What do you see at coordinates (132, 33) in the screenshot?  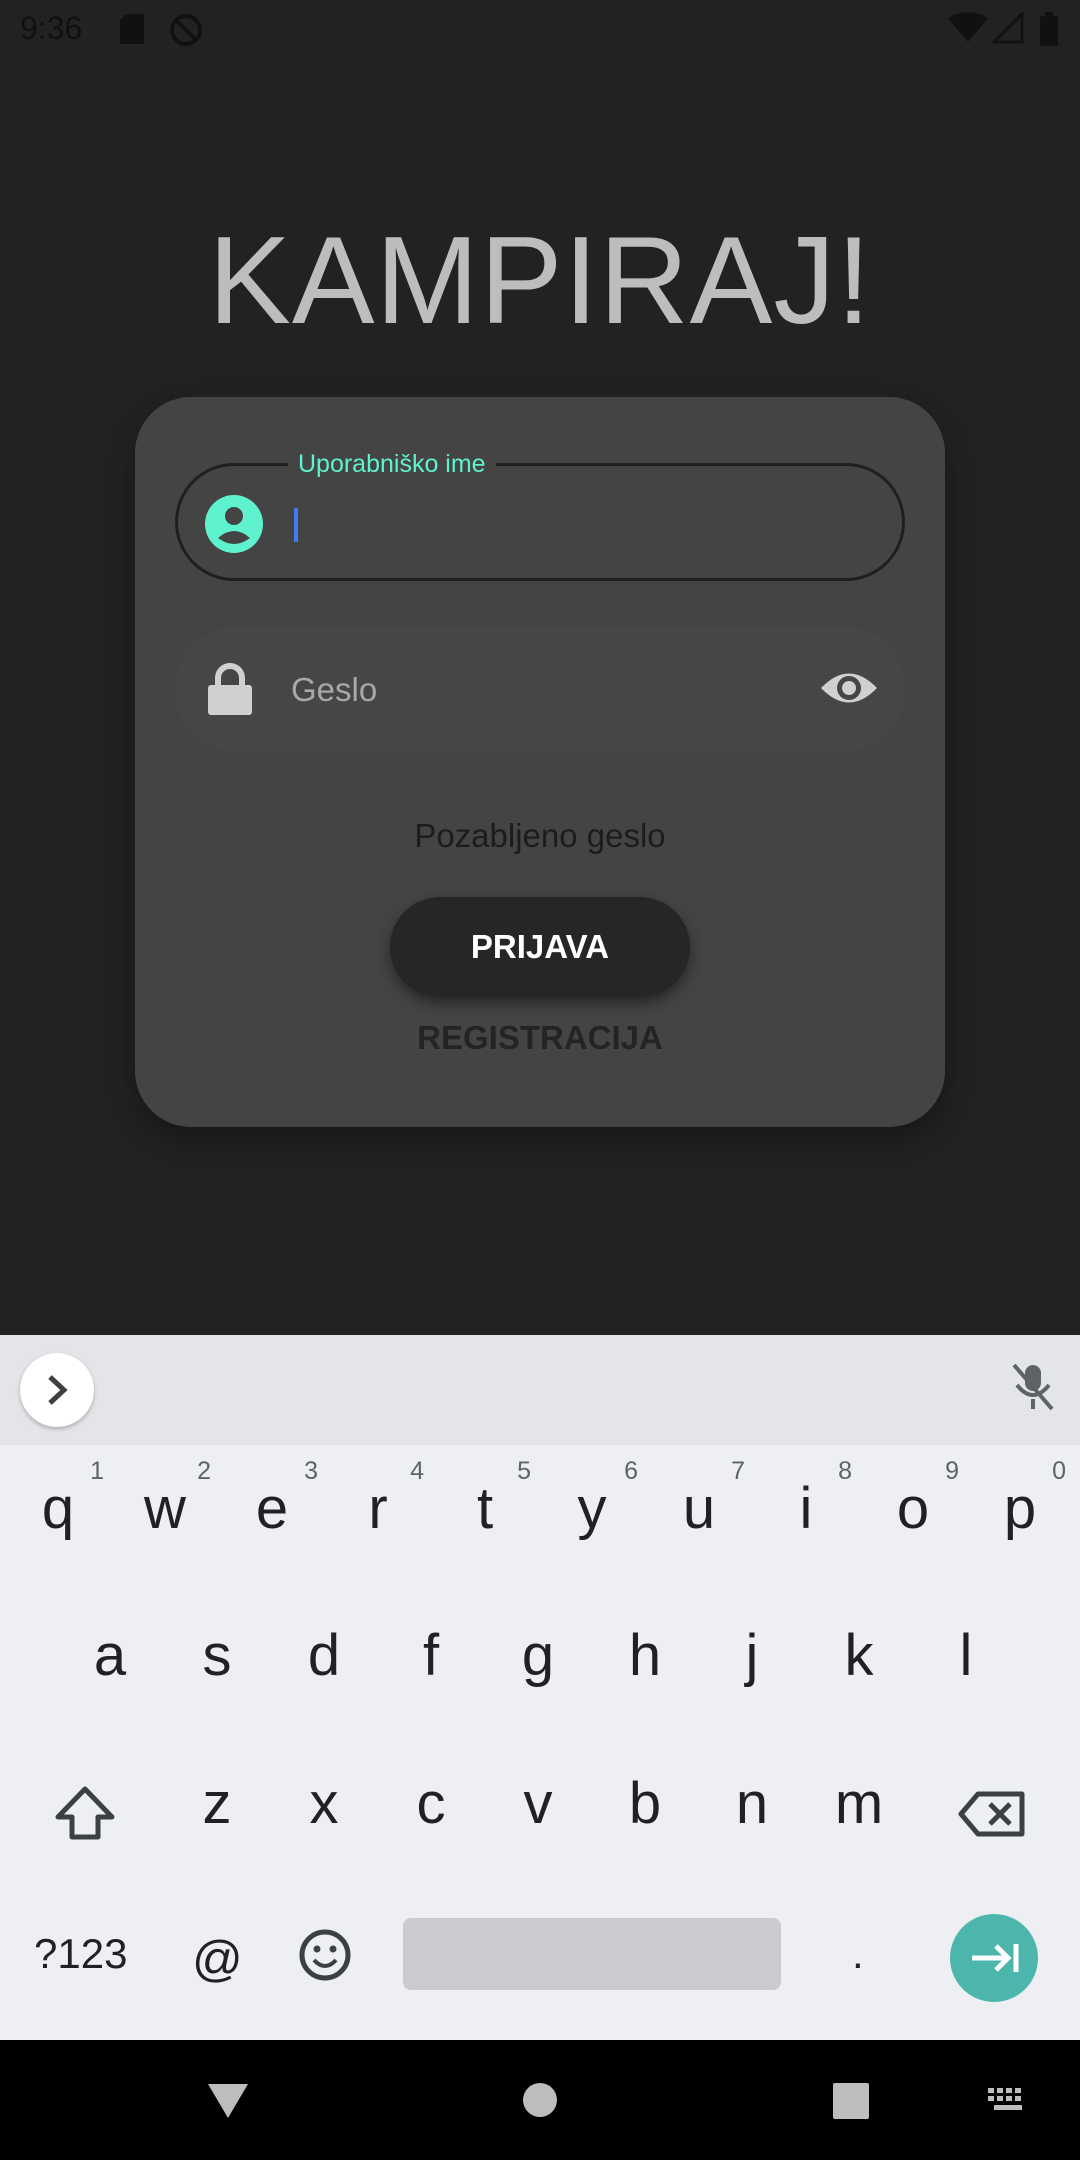 I see `sd-card-icon` at bounding box center [132, 33].